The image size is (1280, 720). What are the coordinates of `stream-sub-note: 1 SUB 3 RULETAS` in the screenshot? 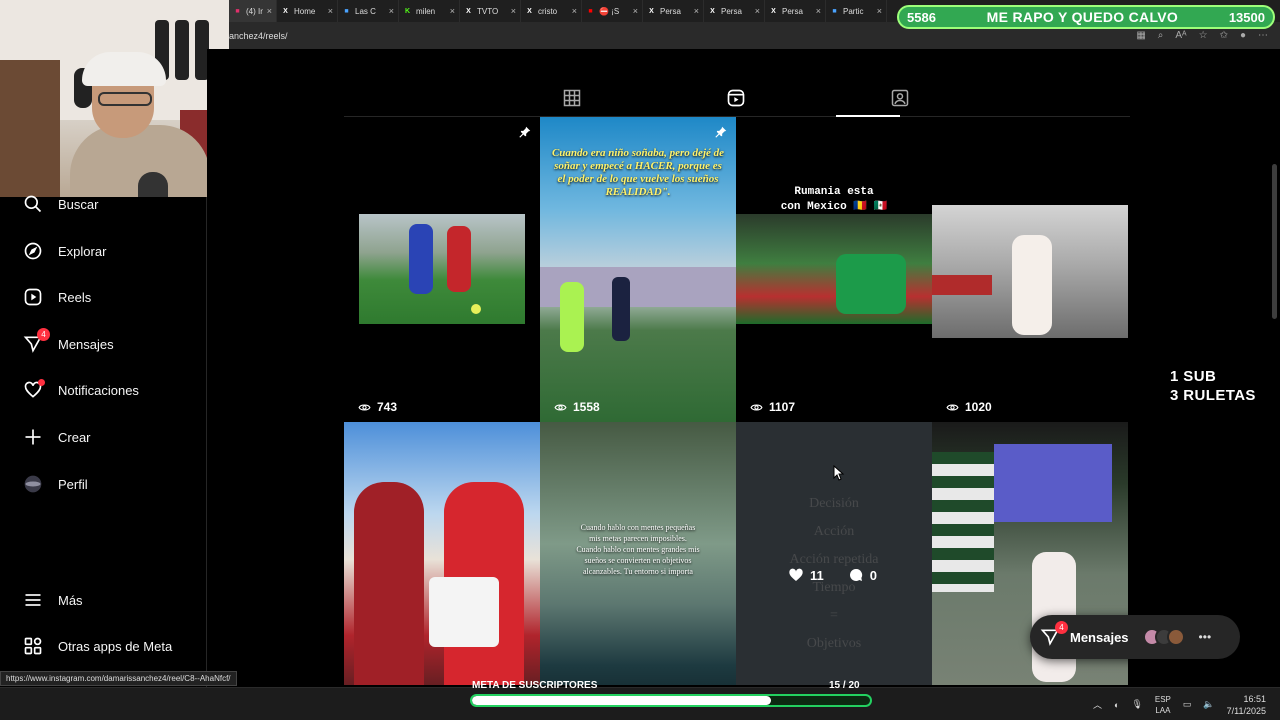 It's located at (1213, 386).